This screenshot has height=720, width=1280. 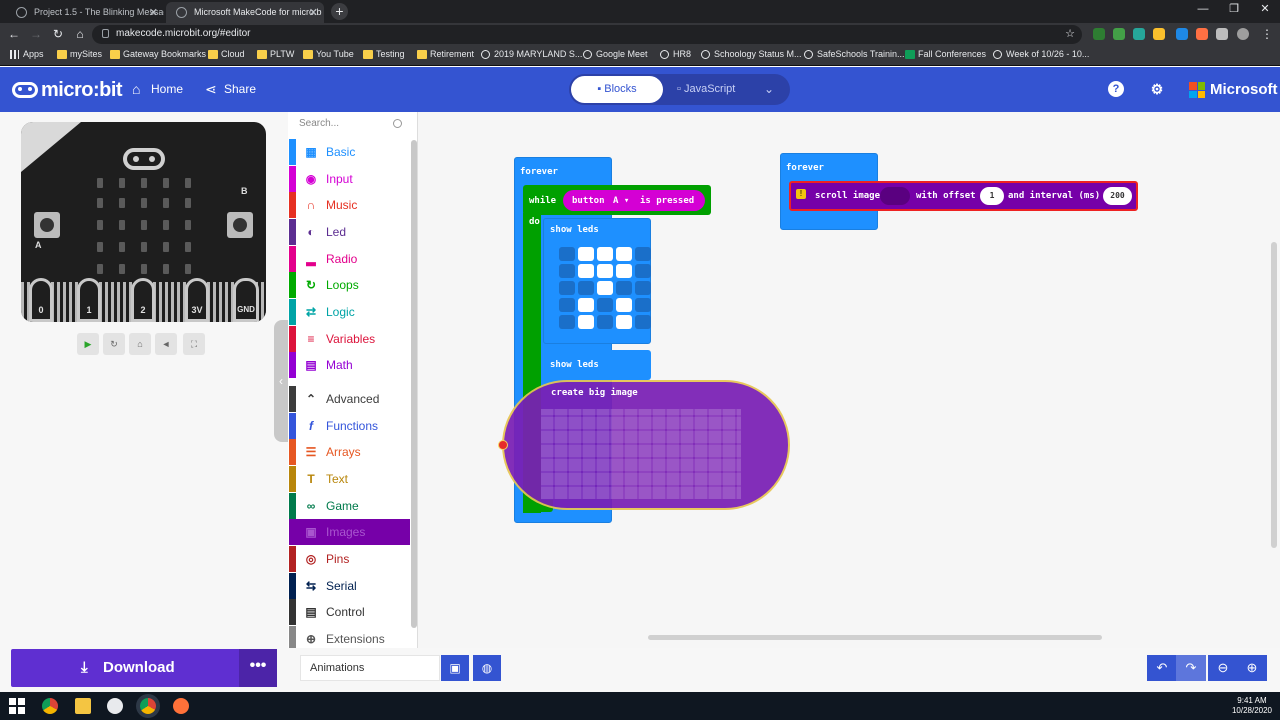 What do you see at coordinates (895, 196) in the screenshot?
I see `image-slot` at bounding box center [895, 196].